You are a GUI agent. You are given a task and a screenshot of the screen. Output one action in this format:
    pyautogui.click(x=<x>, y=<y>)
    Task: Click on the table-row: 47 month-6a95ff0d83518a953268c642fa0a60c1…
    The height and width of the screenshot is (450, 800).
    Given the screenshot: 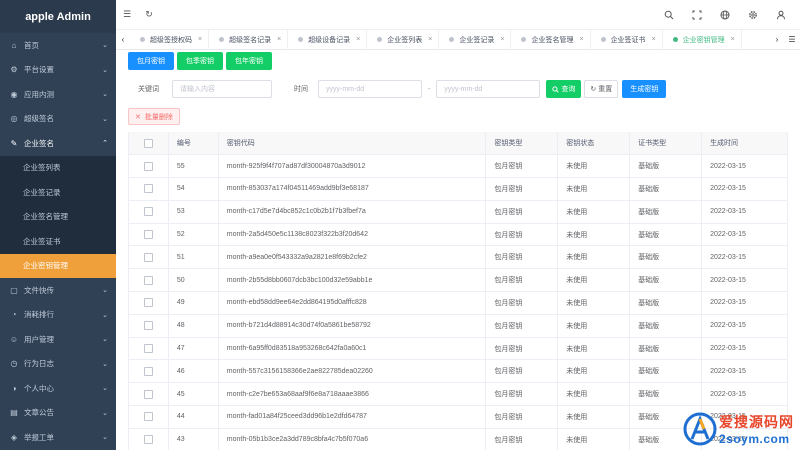 What is the action you would take?
    pyautogui.click(x=458, y=349)
    